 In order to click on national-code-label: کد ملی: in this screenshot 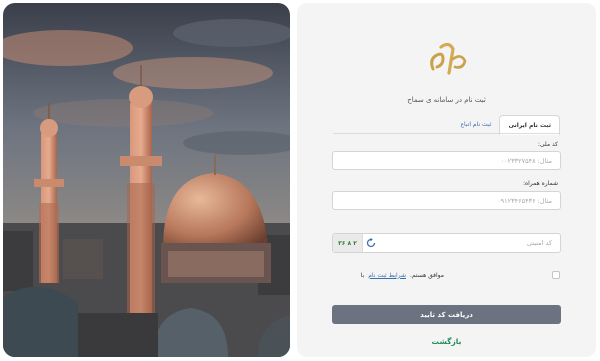, I will do `click(547, 144)`.